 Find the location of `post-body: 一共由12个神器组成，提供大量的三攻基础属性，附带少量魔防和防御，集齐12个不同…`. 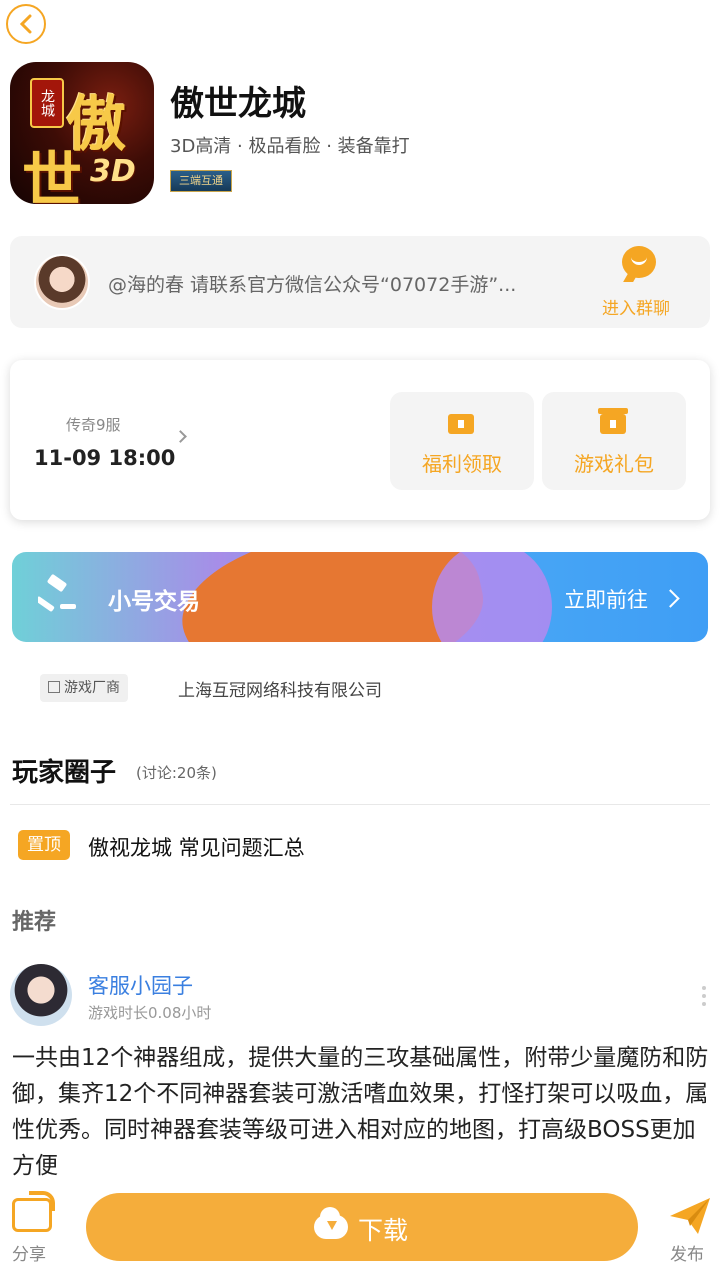

post-body: 一共由12个神器组成，提供大量的三攻基础属性，附带少量魔防和防御，集齐12个不同… is located at coordinates (361, 1112).